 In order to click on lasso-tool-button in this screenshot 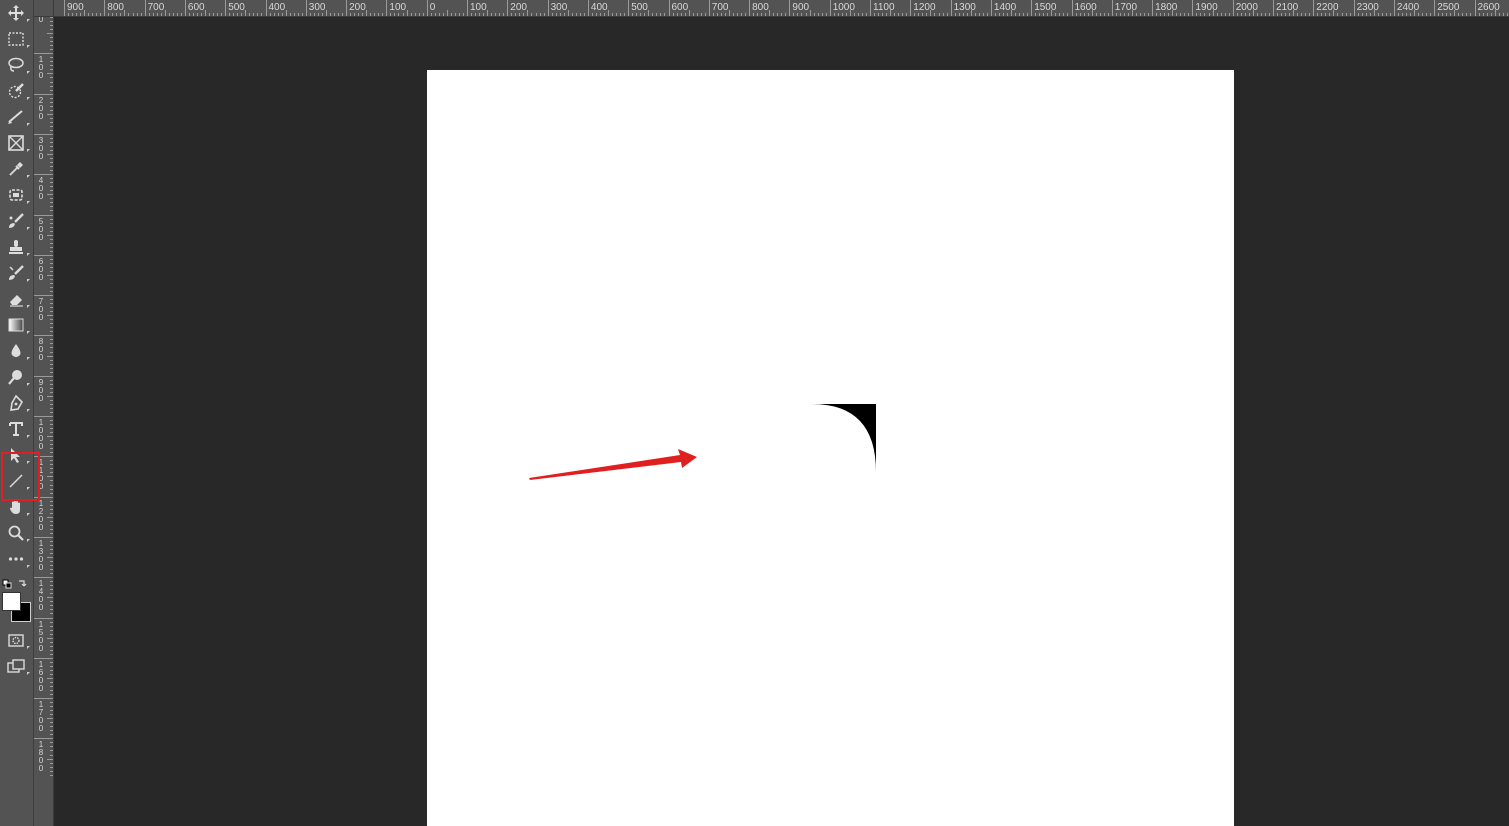, I will do `click(17, 65)`.